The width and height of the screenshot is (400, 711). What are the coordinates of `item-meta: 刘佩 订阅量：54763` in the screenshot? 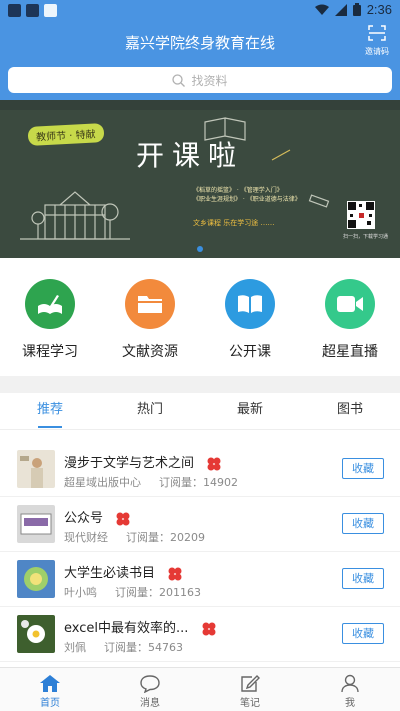 It's located at (132, 647).